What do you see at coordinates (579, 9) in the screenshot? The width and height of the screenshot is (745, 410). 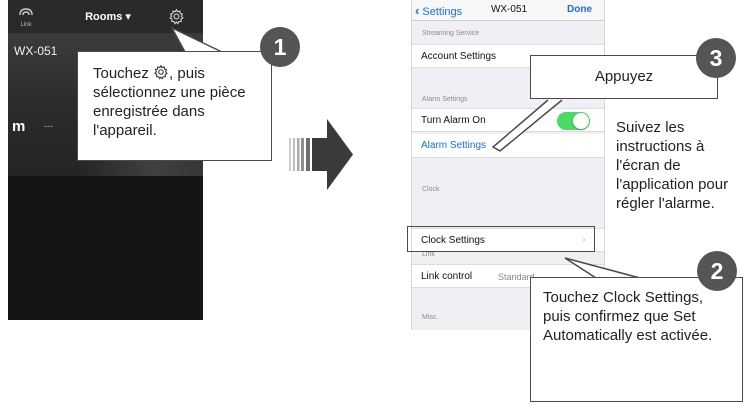 I see `done-button: Done` at bounding box center [579, 9].